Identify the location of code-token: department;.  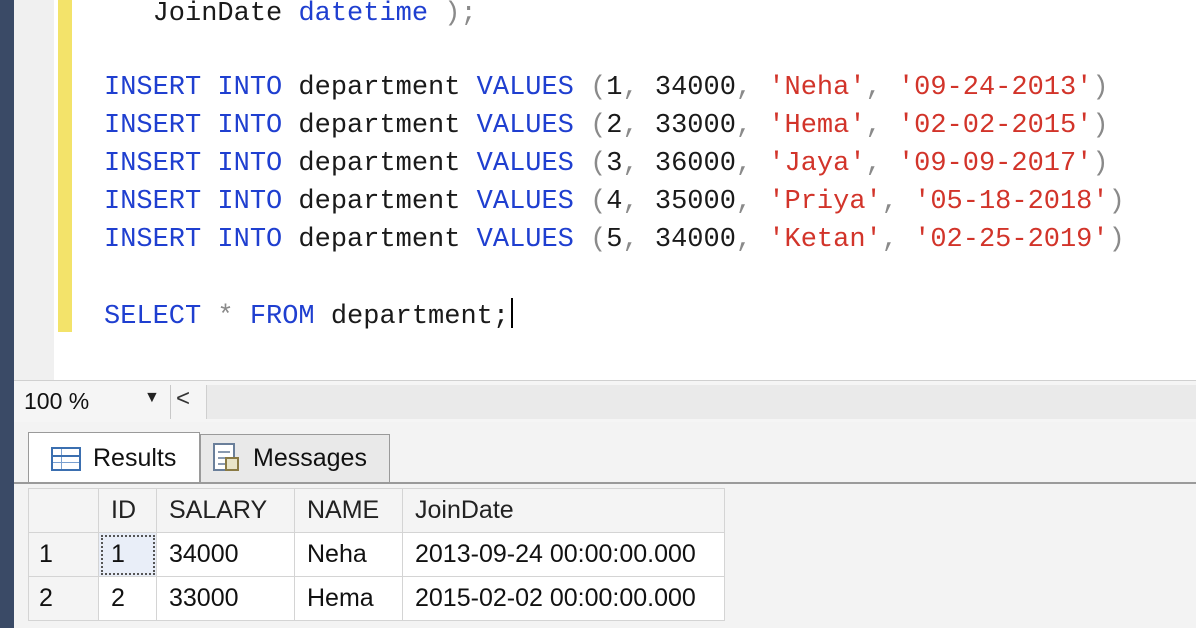
(412, 317).